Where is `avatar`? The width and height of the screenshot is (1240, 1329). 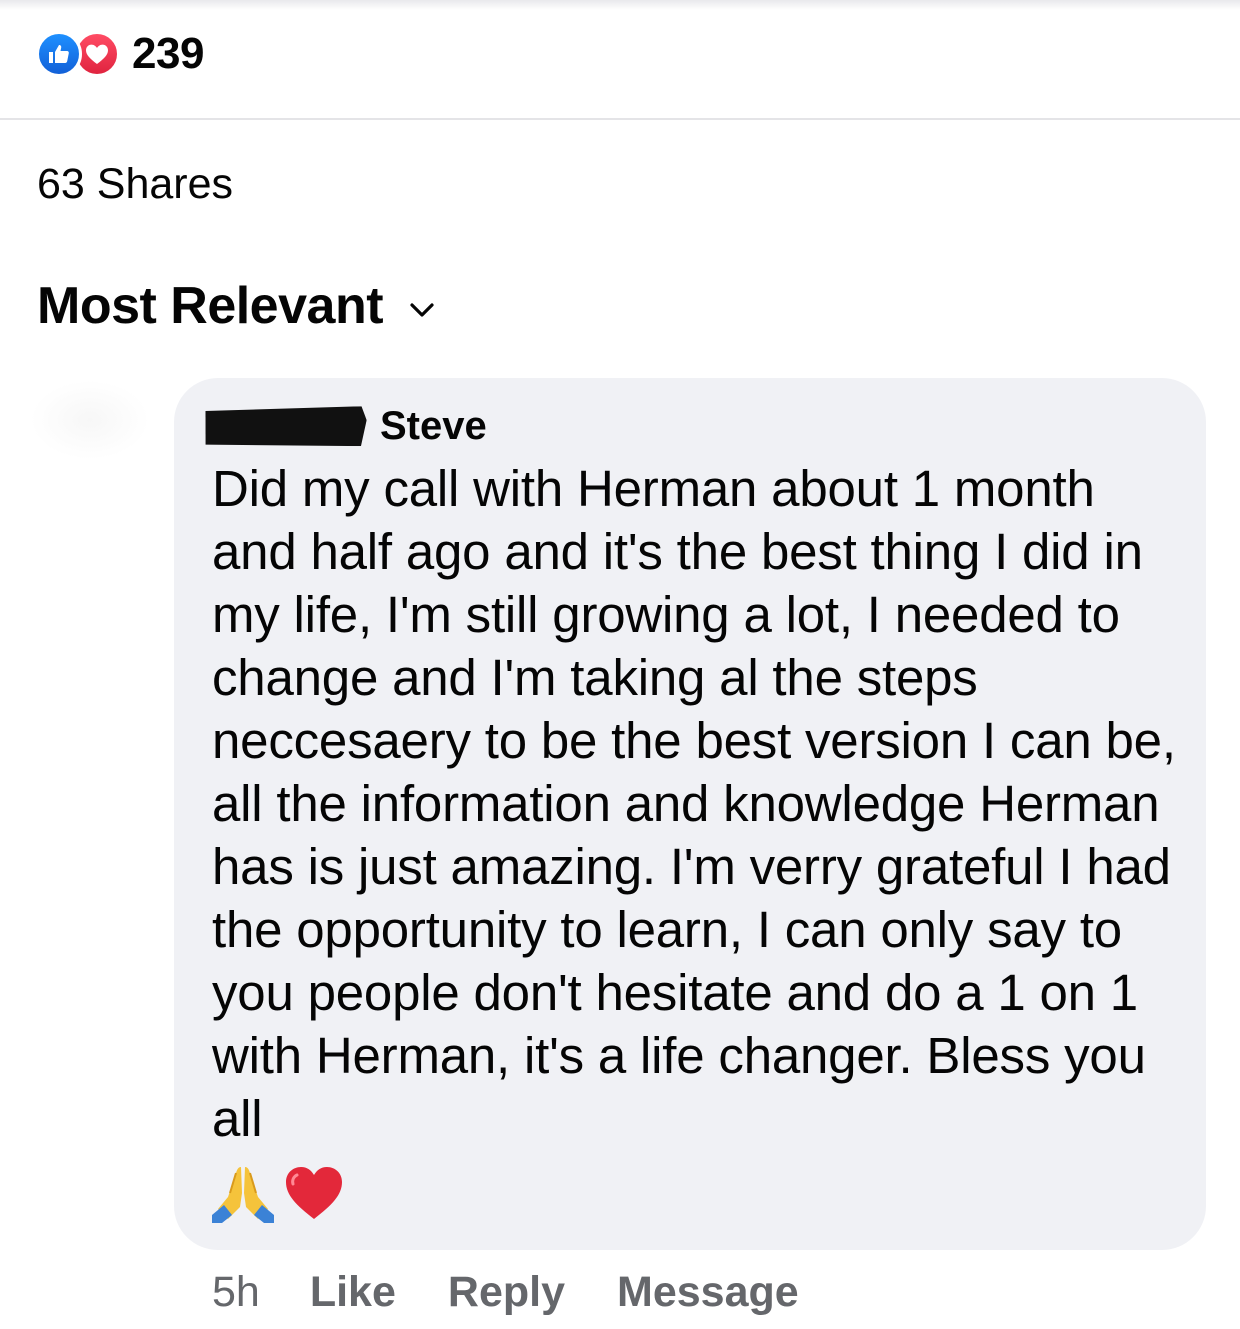 avatar is located at coordinates (90, 420).